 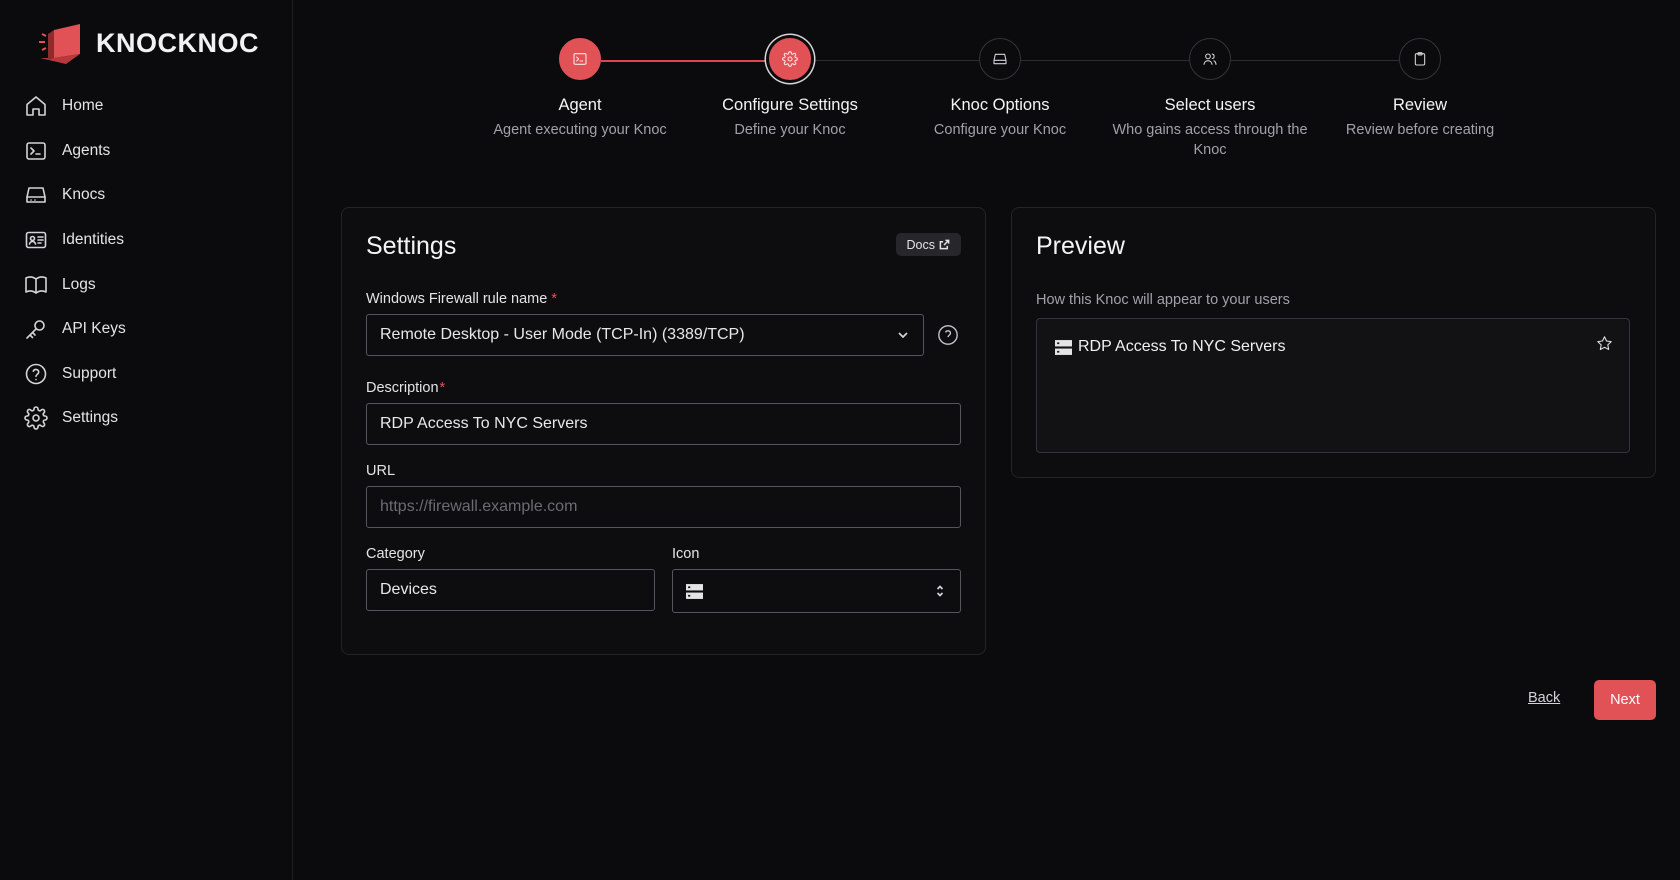 I want to click on preview-knoc-tile: RDP Access To NYC Servers, so click(x=1333, y=385).